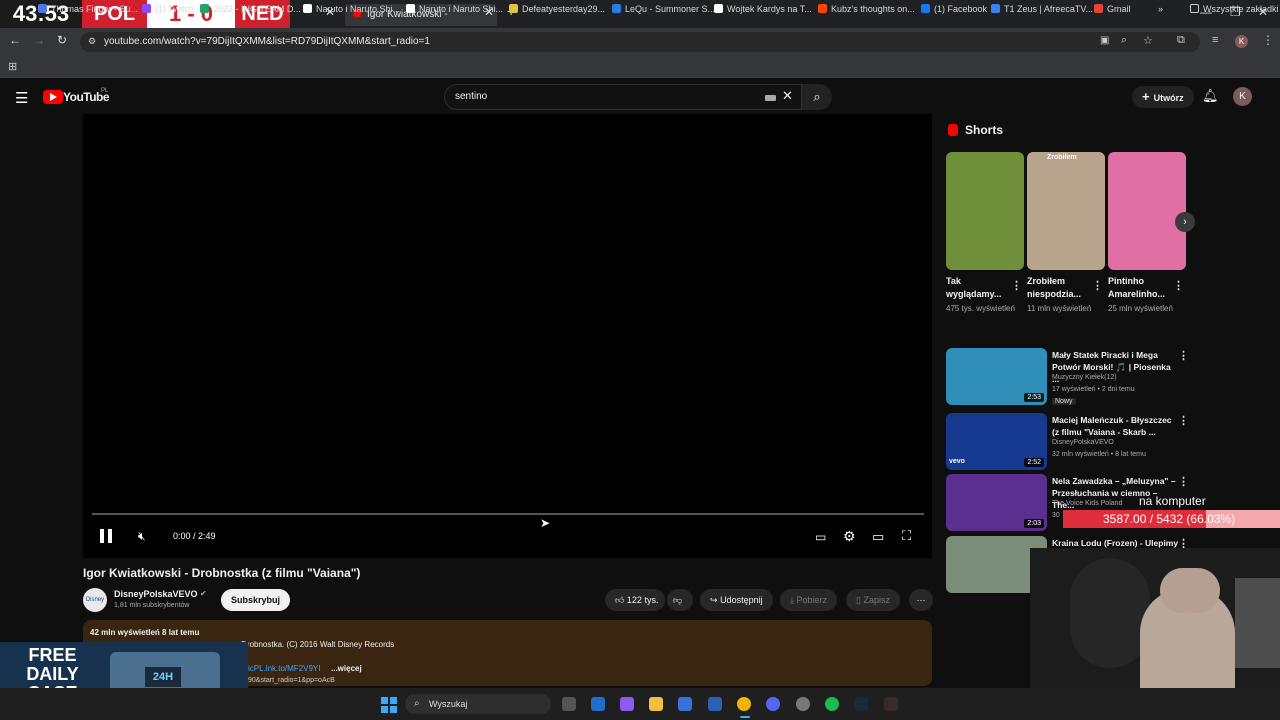 Image resolution: width=1280 pixels, height=720 pixels. Describe the element at coordinates (569, 704) in the screenshot. I see `task-view-icon` at that location.